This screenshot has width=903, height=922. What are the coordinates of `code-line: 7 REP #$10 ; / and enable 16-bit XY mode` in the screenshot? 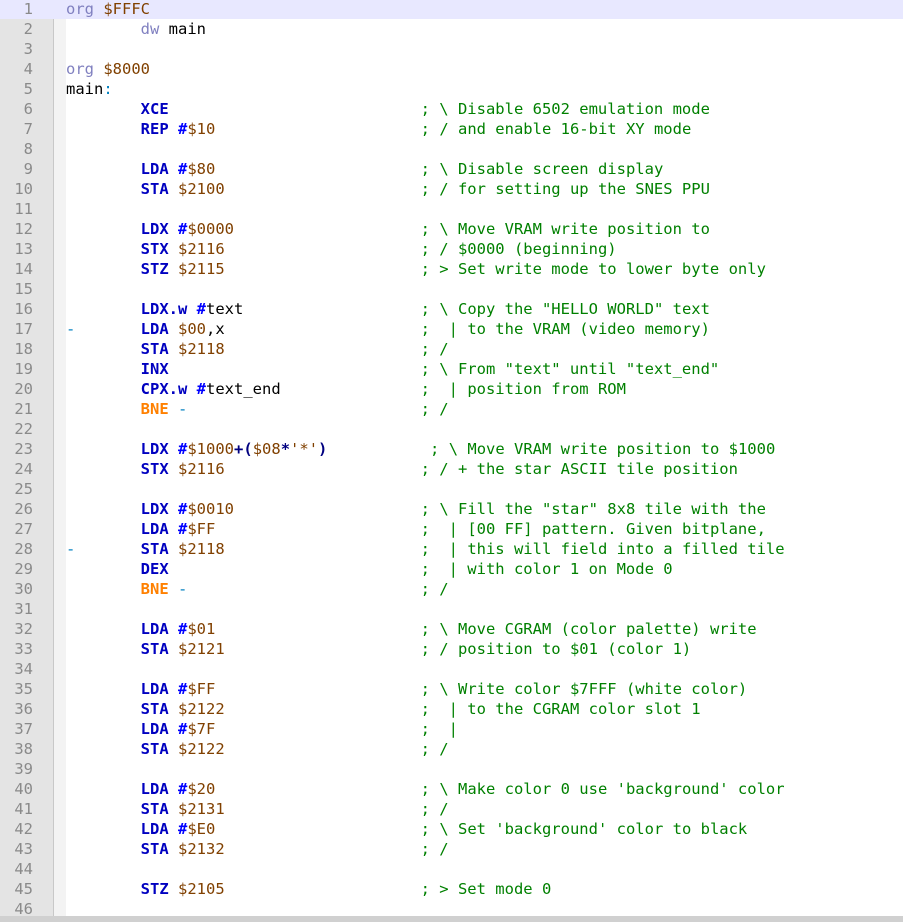 It's located at (451, 129).